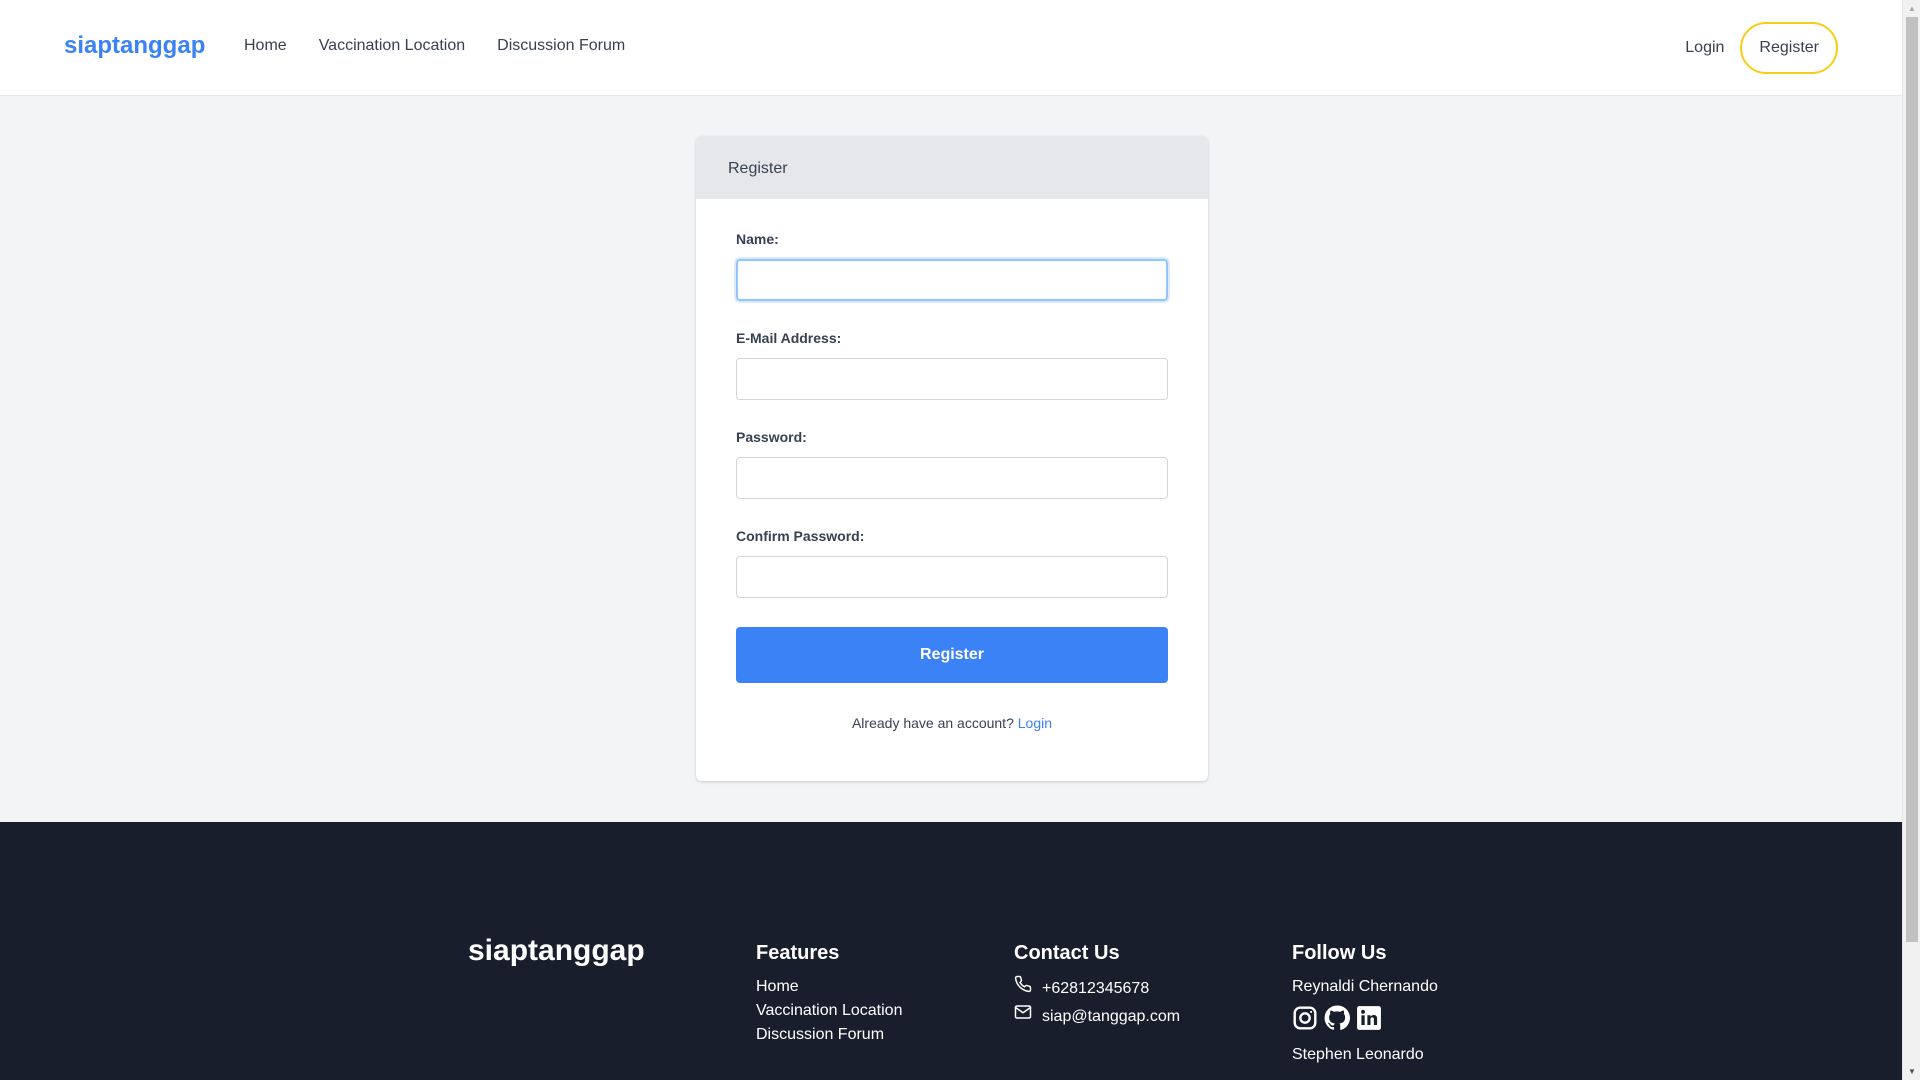  Describe the element at coordinates (952, 167) in the screenshot. I see `card-title: Register` at that location.